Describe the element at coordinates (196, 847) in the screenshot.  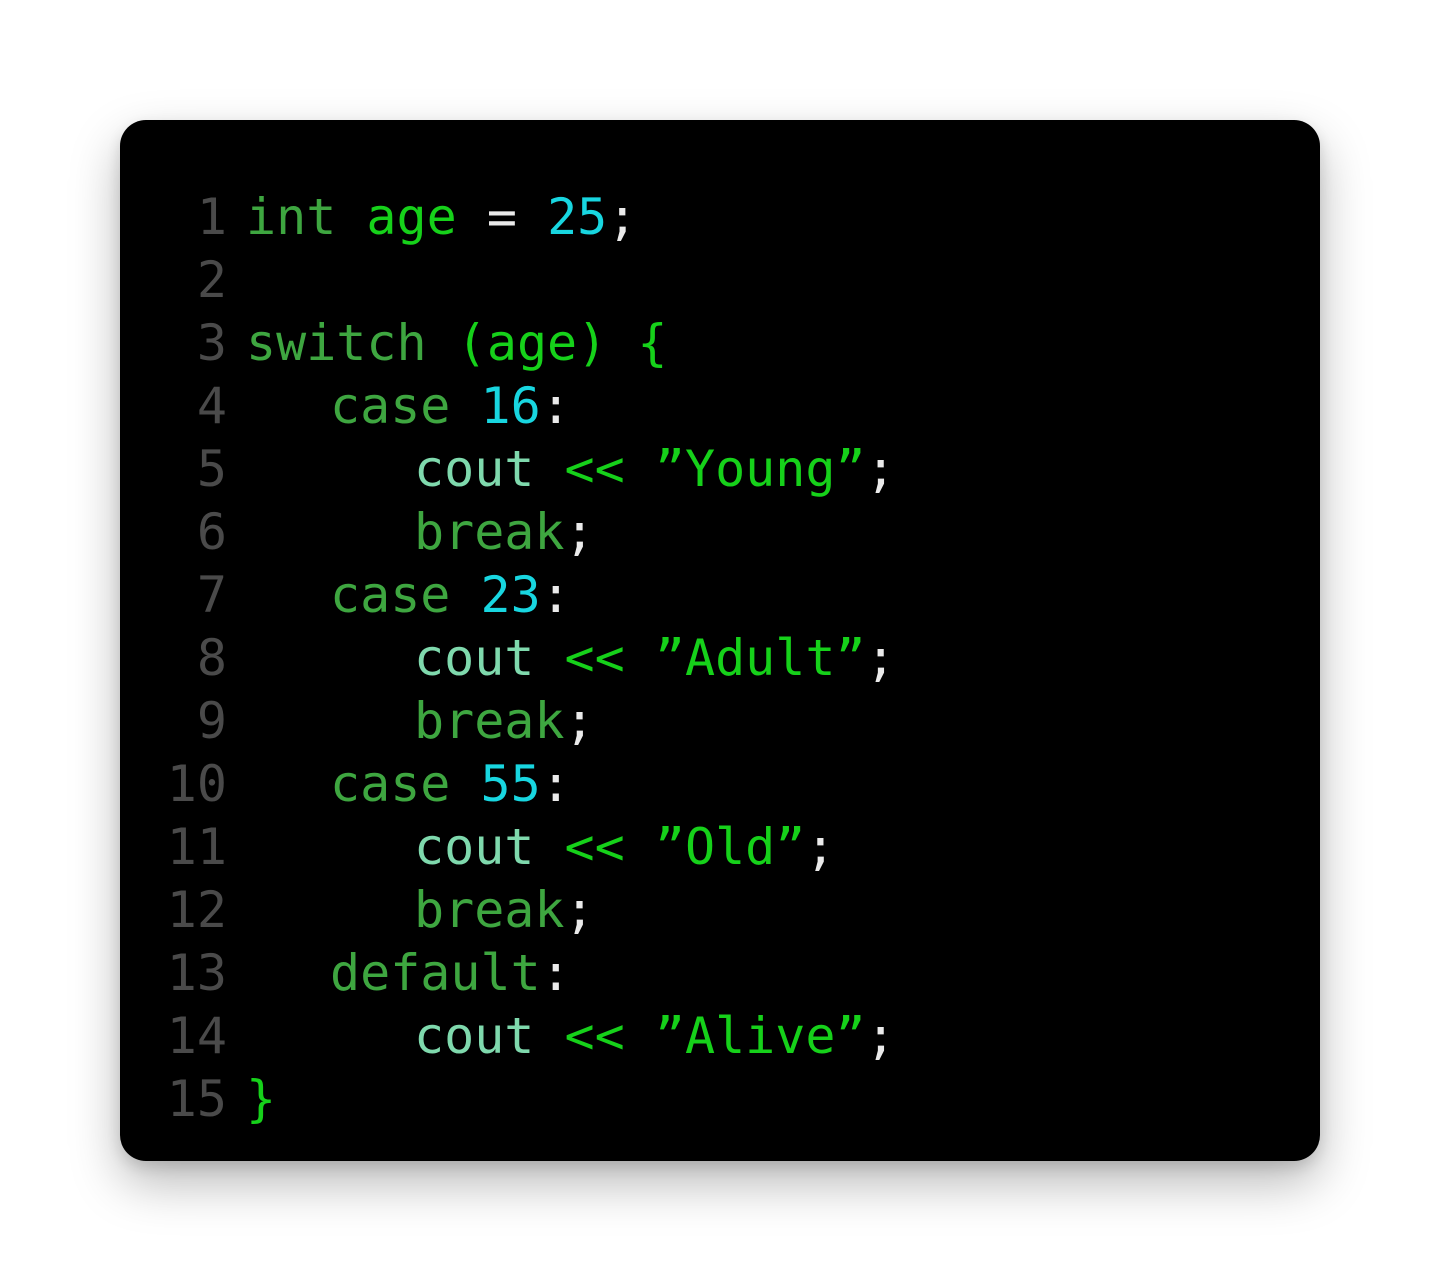
I see `line-number: 11` at that location.